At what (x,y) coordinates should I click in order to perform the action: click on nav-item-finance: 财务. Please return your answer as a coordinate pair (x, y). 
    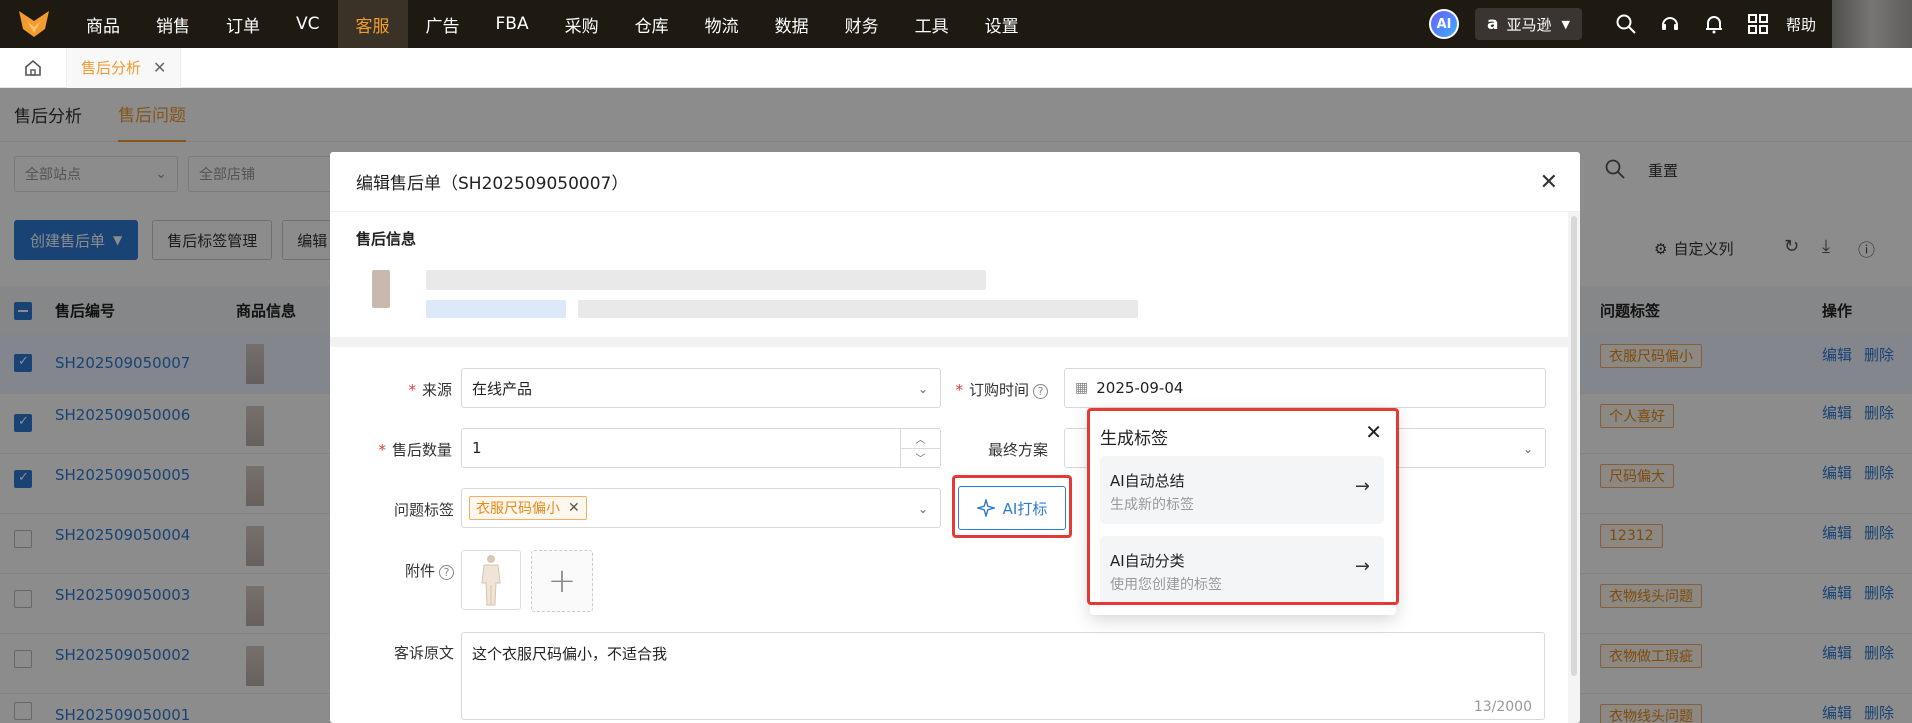
    Looking at the image, I should click on (862, 24).